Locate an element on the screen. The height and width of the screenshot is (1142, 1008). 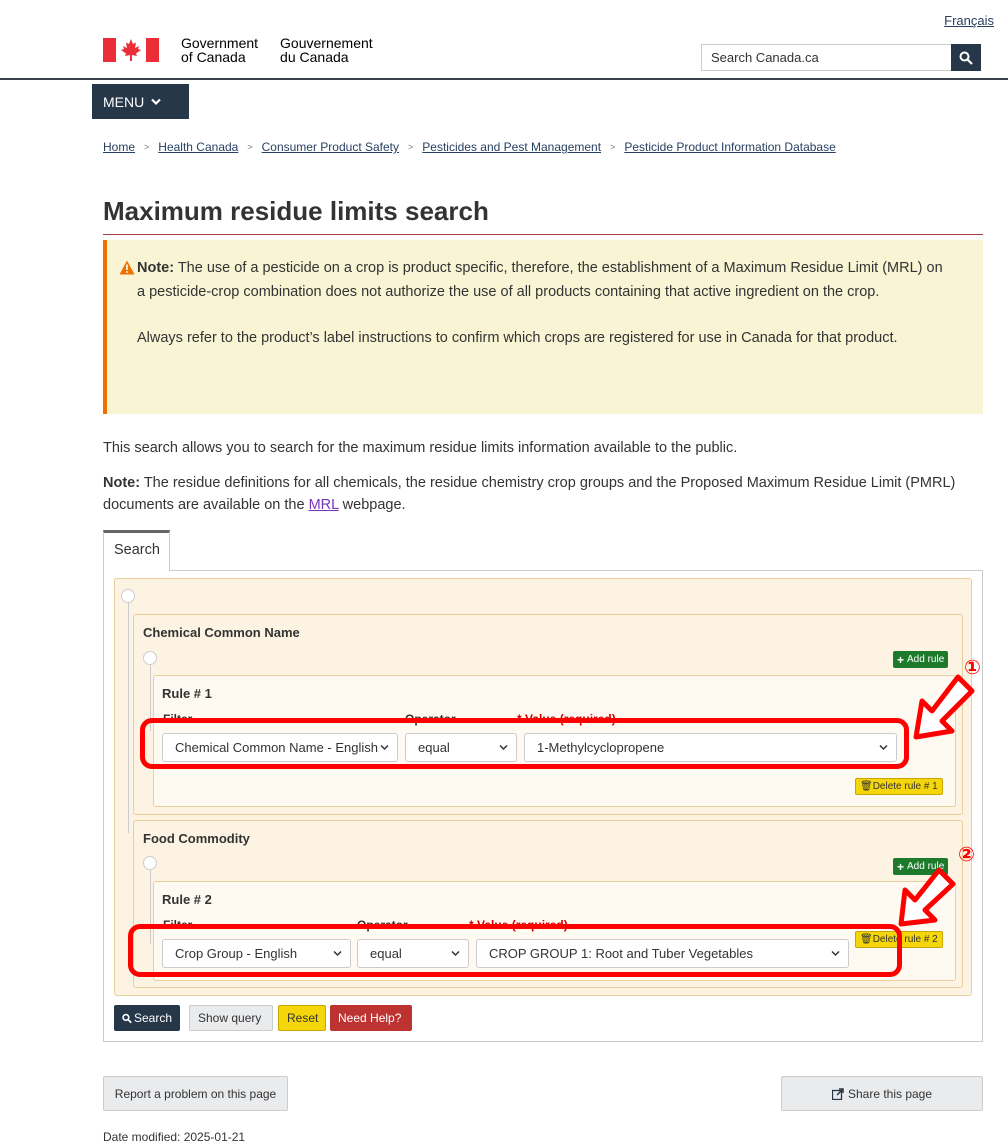
breadcrumb-pesticides: Pesticides and Pest Management is located at coordinates (511, 147).